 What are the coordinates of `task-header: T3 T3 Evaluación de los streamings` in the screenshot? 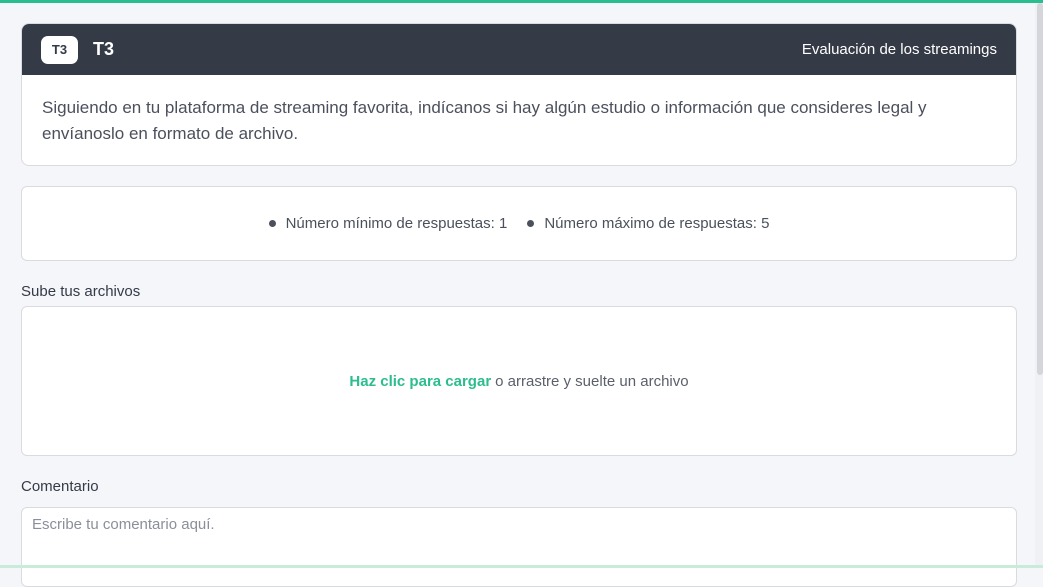 It's located at (519, 49).